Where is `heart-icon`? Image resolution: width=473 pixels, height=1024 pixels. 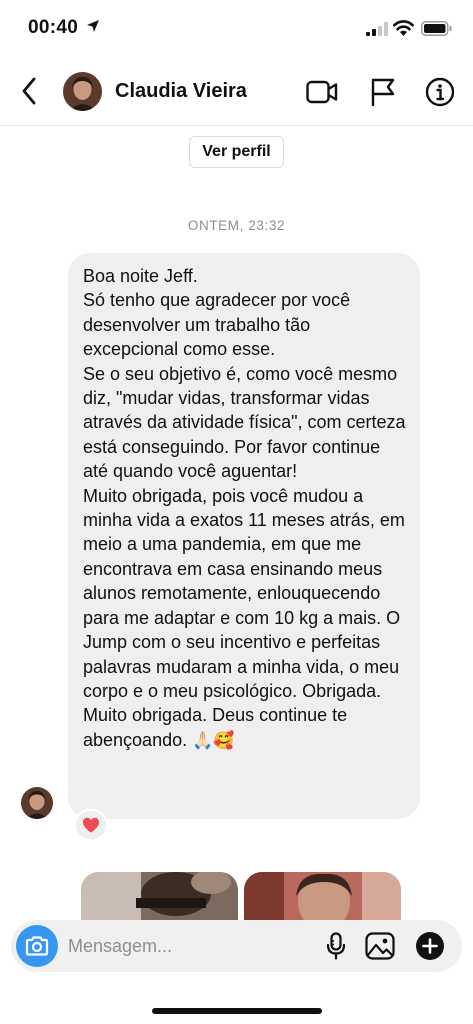 heart-icon is located at coordinates (91, 825).